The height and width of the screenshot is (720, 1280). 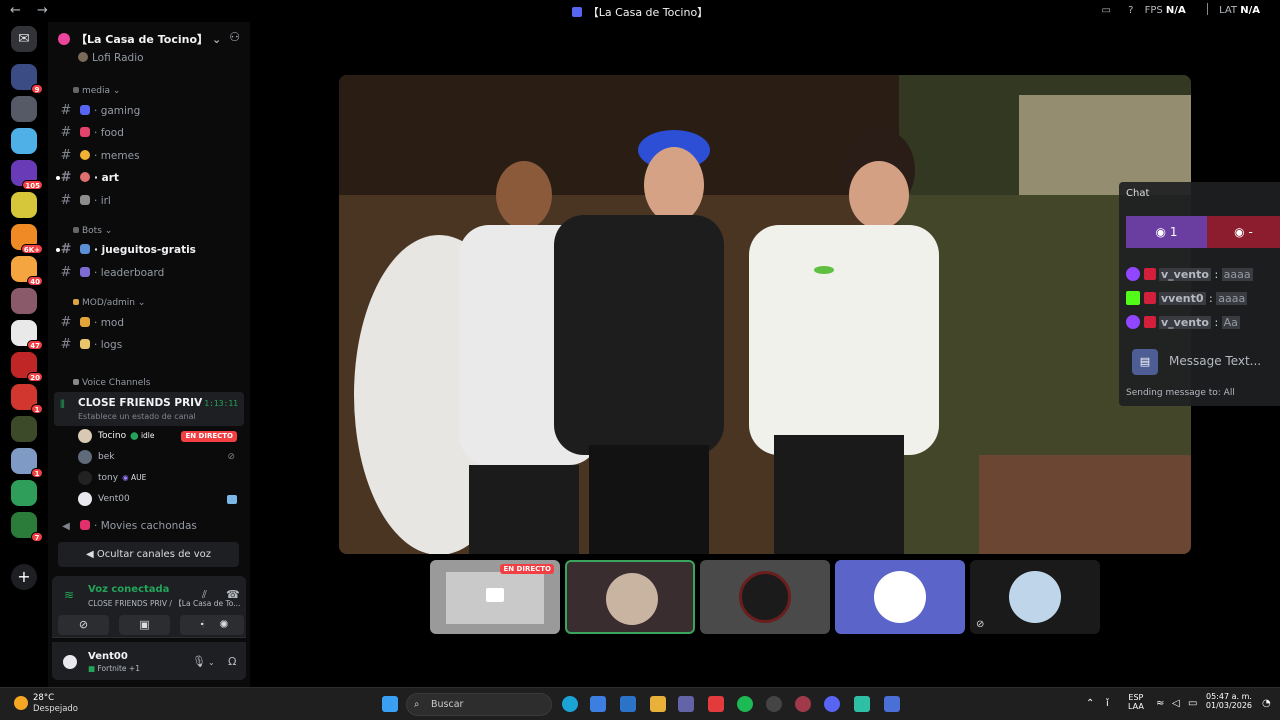 What do you see at coordinates (107, 303) in the screenshot?
I see `category-mod-admin: MOD/admin ⌄` at bounding box center [107, 303].